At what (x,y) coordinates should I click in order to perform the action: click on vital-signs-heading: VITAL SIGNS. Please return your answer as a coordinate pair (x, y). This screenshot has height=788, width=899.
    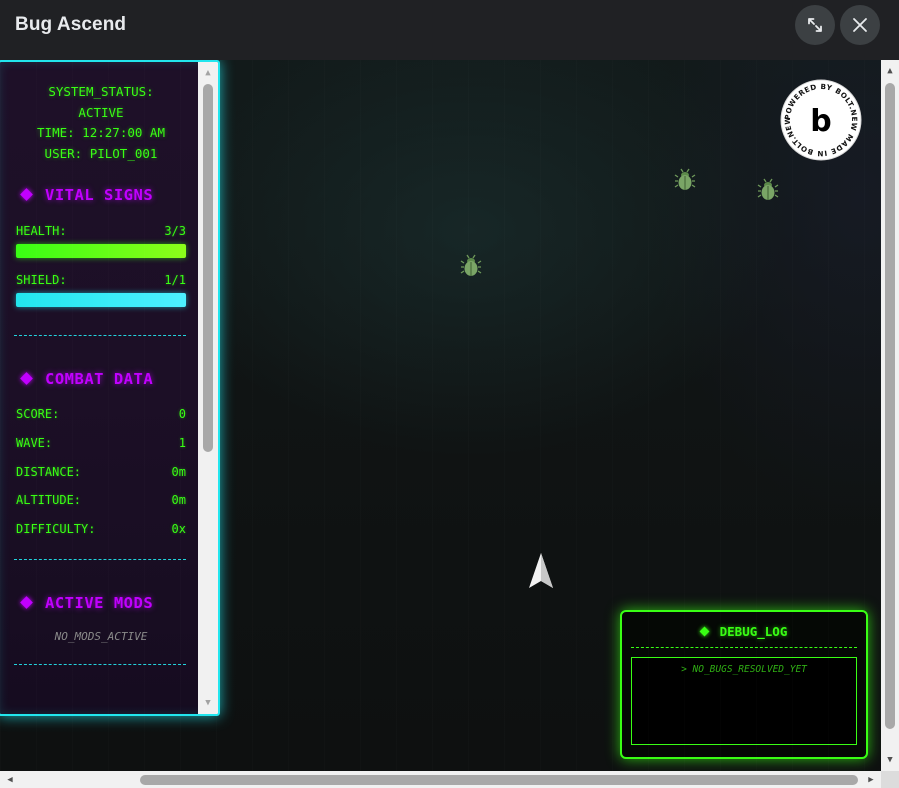
    Looking at the image, I should click on (101, 195).